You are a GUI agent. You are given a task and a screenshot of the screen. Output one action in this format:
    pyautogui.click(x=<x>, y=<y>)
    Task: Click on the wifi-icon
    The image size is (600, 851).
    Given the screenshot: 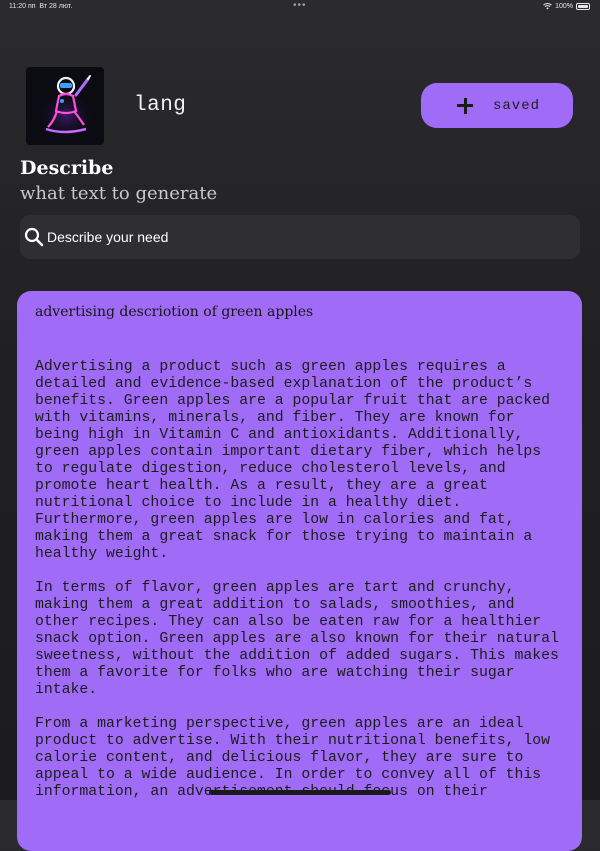 What is the action you would take?
    pyautogui.click(x=547, y=6)
    